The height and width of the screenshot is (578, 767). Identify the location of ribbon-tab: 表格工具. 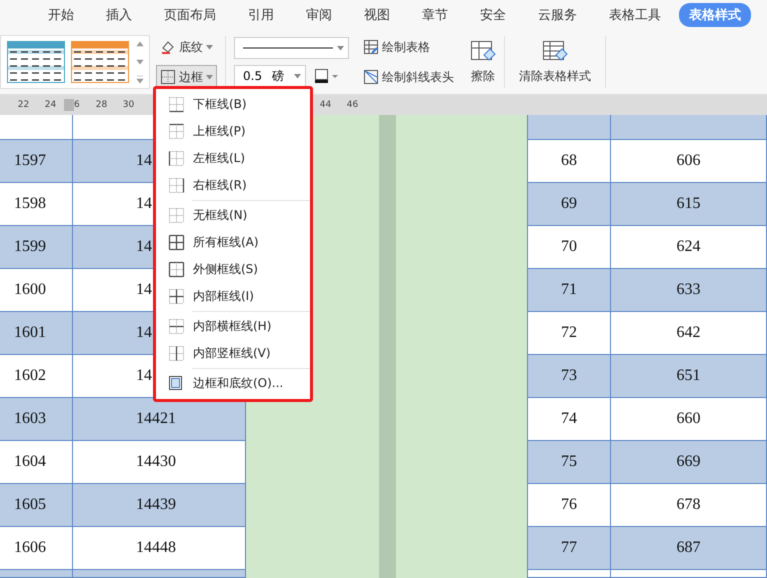
(635, 15).